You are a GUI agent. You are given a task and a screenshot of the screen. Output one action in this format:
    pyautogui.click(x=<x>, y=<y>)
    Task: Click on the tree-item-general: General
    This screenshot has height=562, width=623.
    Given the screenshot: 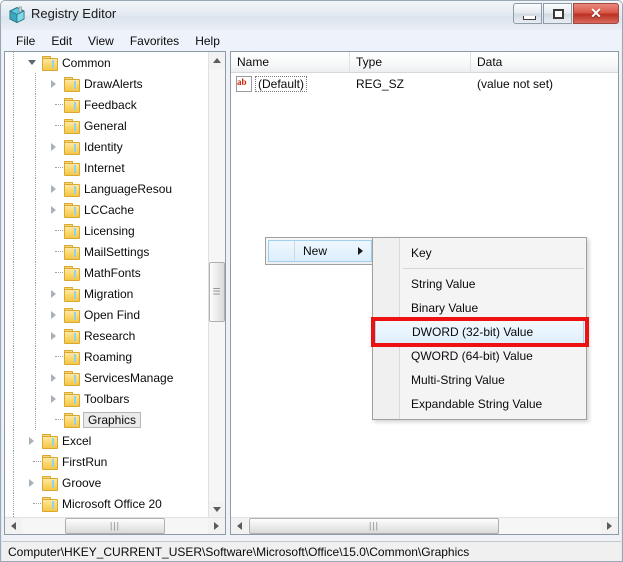 What is the action you would take?
    pyautogui.click(x=107, y=125)
    